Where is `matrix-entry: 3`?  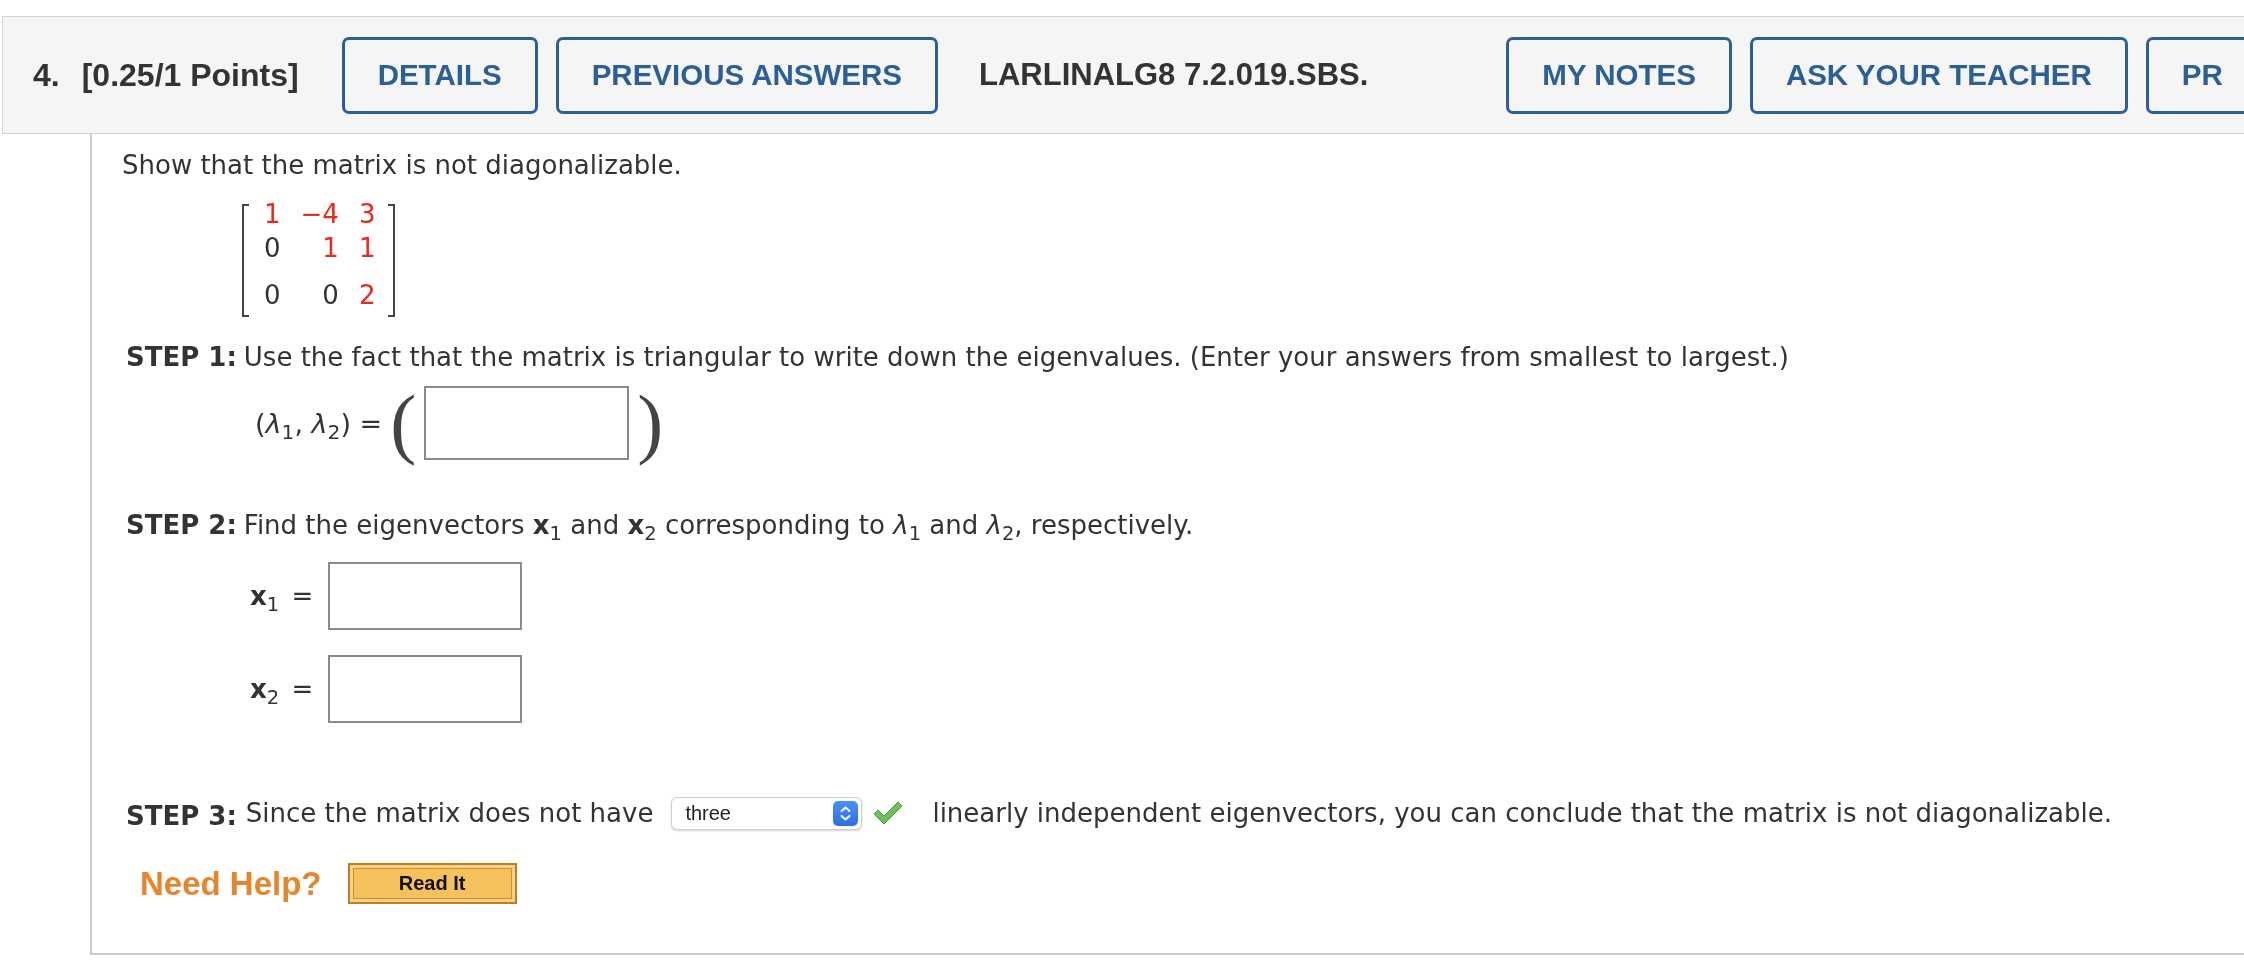 matrix-entry: 3 is located at coordinates (367, 214).